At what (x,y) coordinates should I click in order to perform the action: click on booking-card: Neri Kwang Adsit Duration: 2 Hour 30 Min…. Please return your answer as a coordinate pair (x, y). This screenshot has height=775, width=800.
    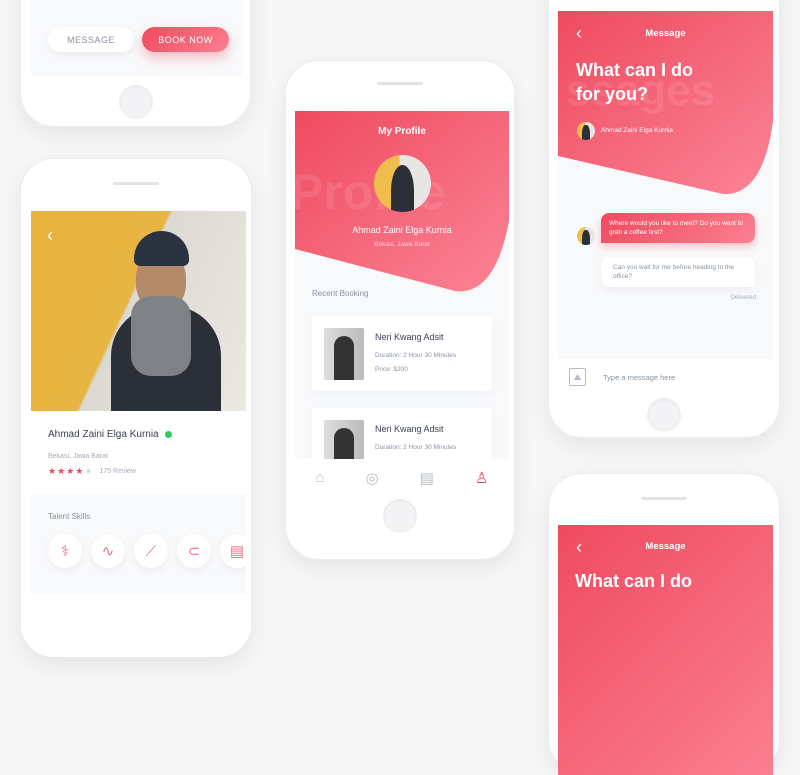
    Looking at the image, I should click on (402, 353).